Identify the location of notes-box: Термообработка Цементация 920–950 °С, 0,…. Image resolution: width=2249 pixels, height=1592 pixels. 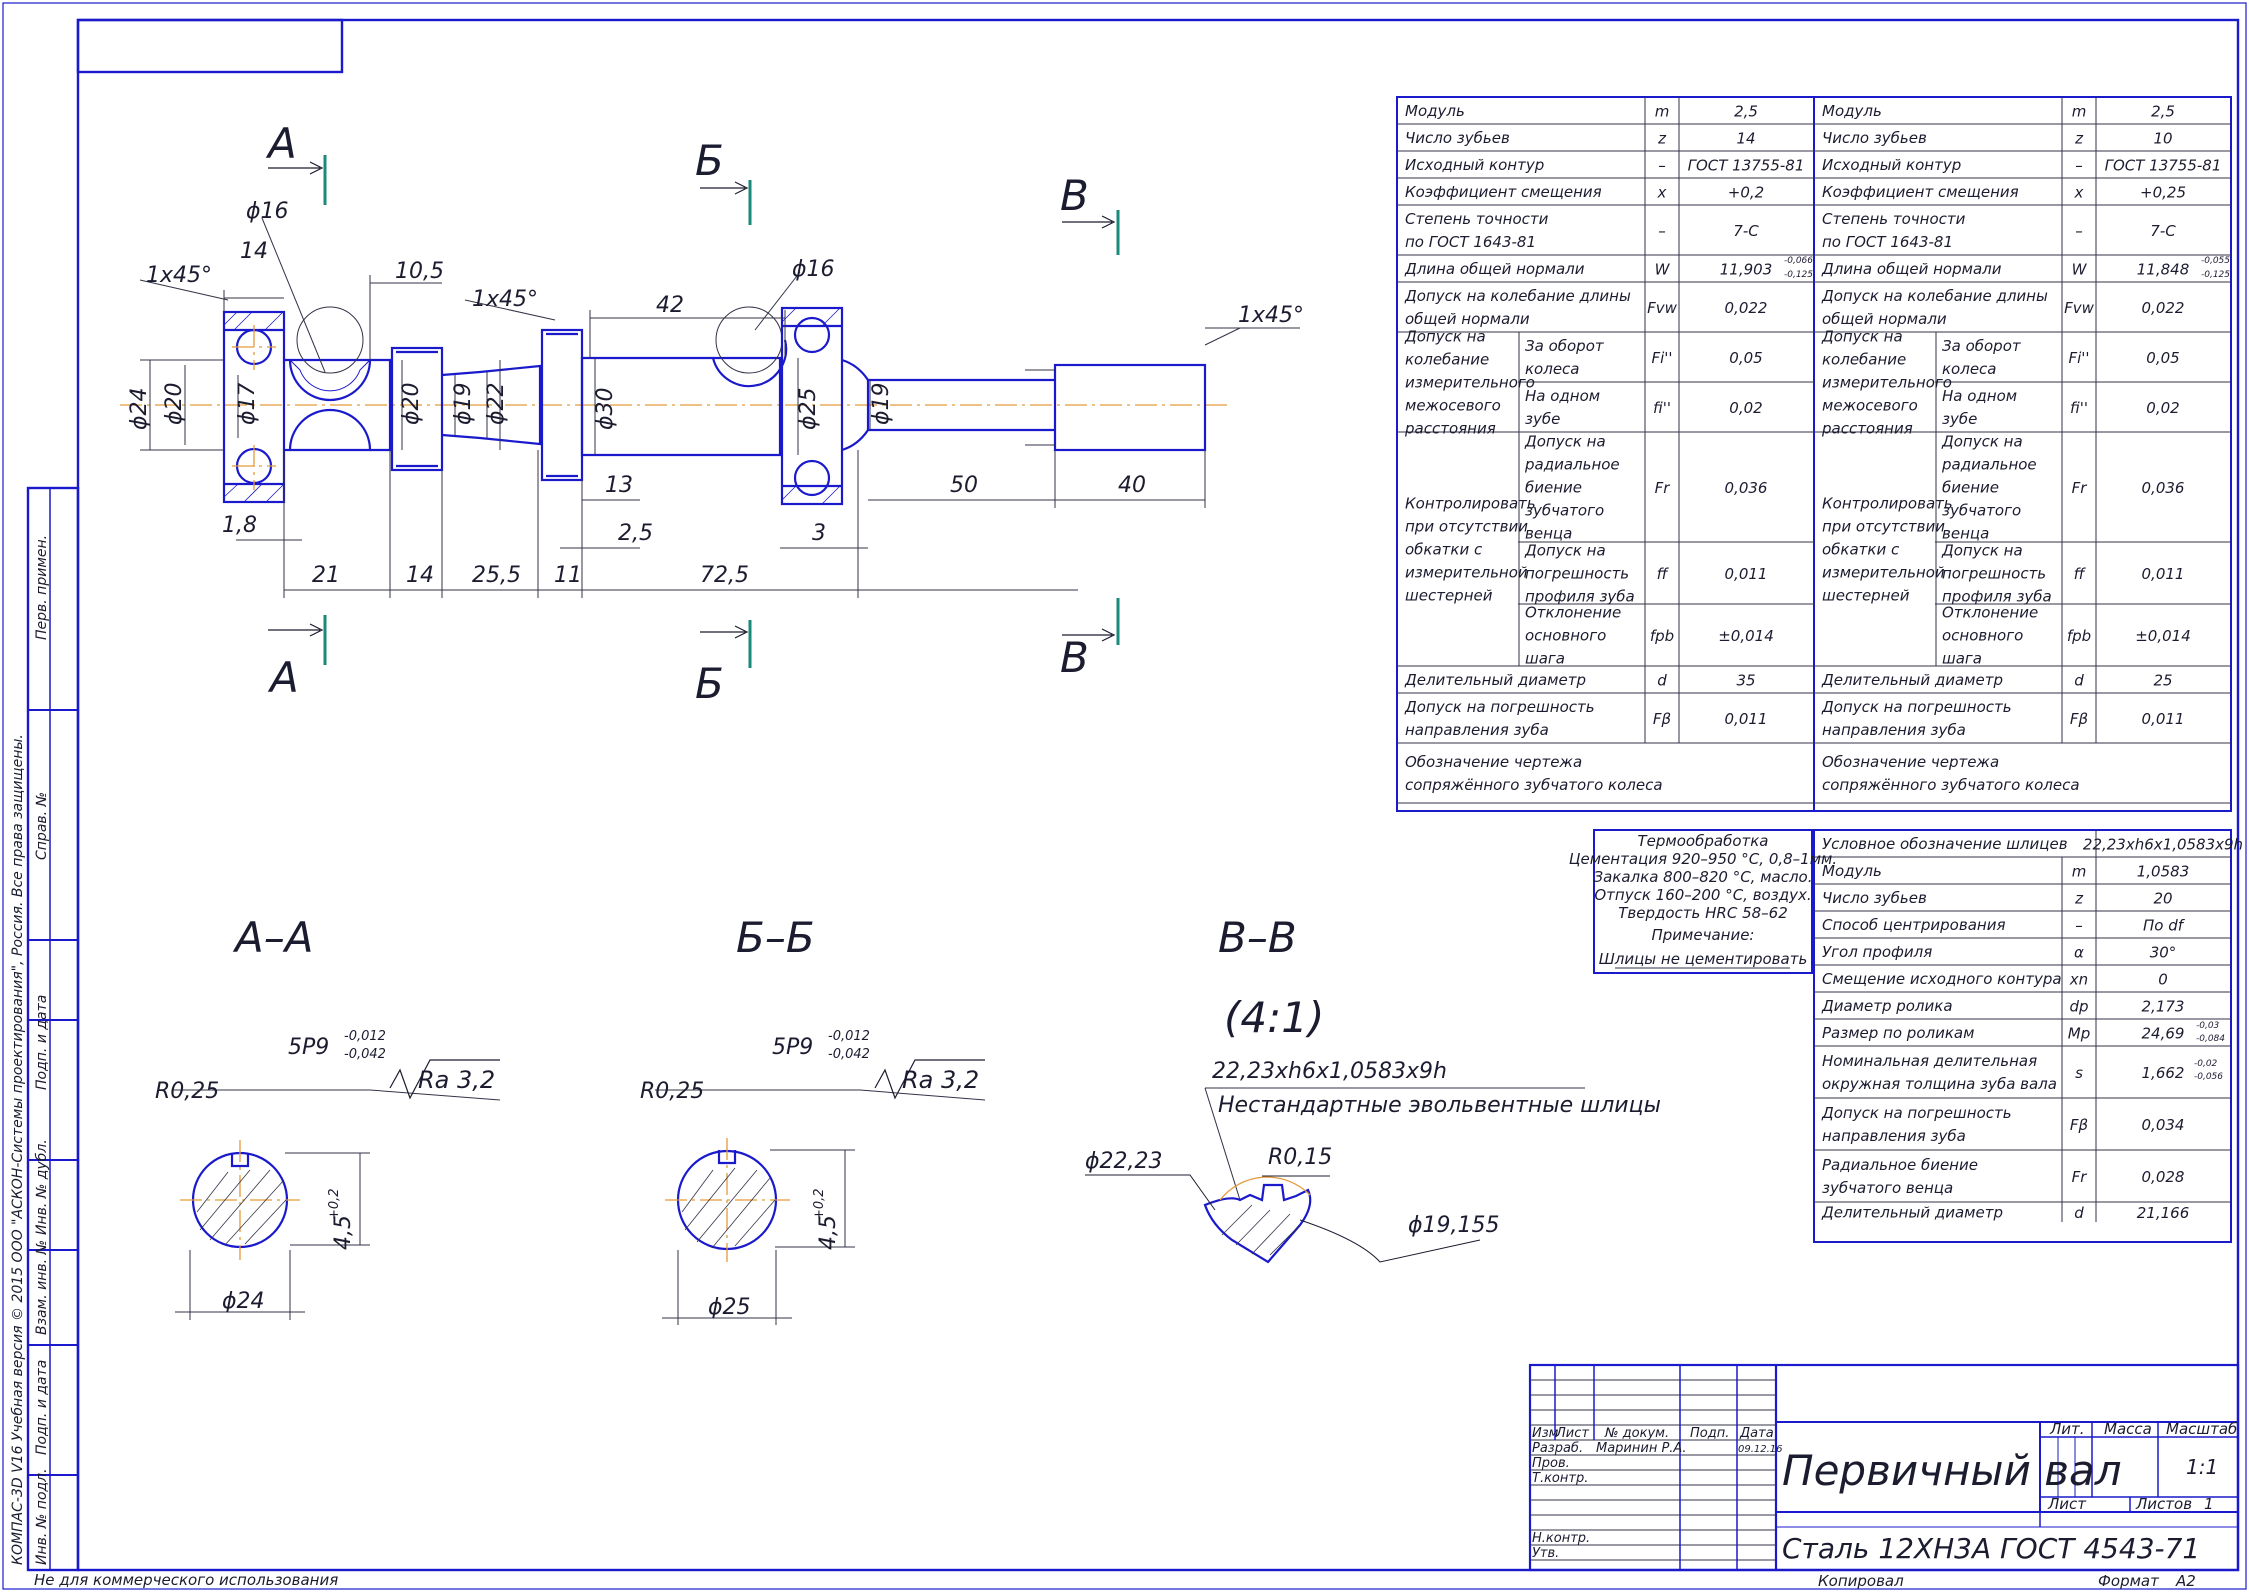
(1703, 901).